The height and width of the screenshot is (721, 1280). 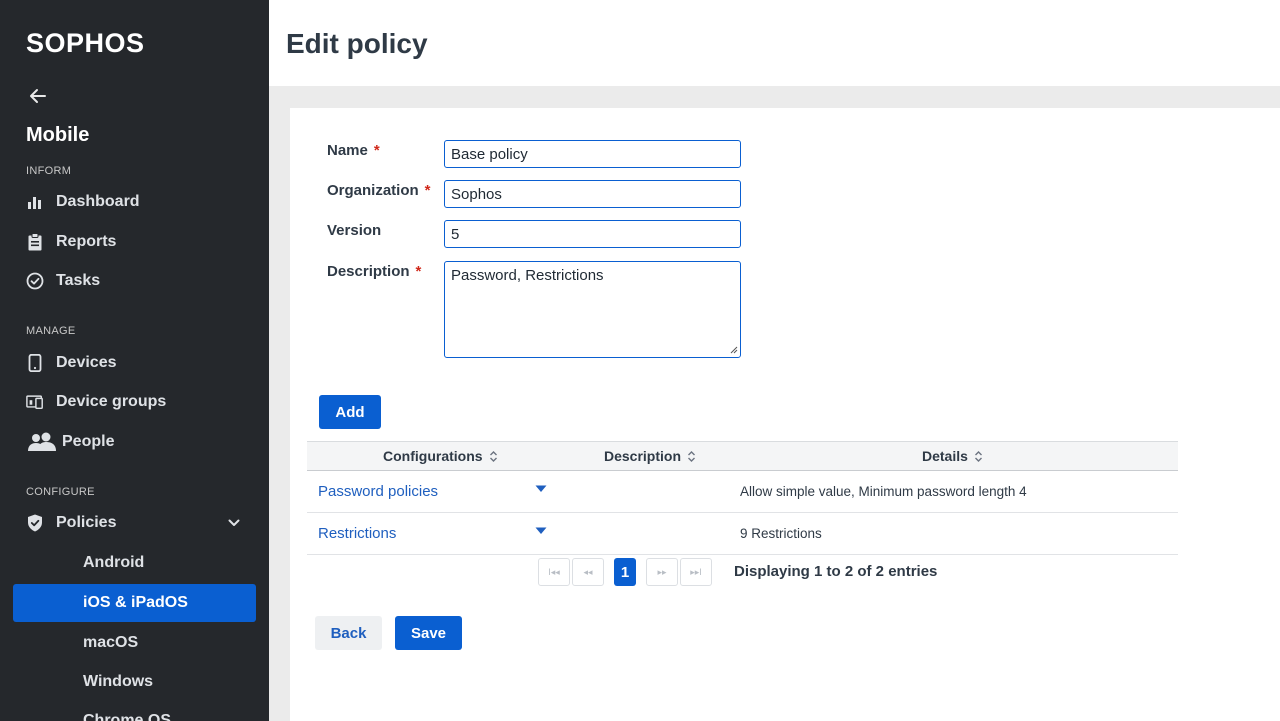 I want to click on column-header-label: Configurations, so click(x=433, y=456).